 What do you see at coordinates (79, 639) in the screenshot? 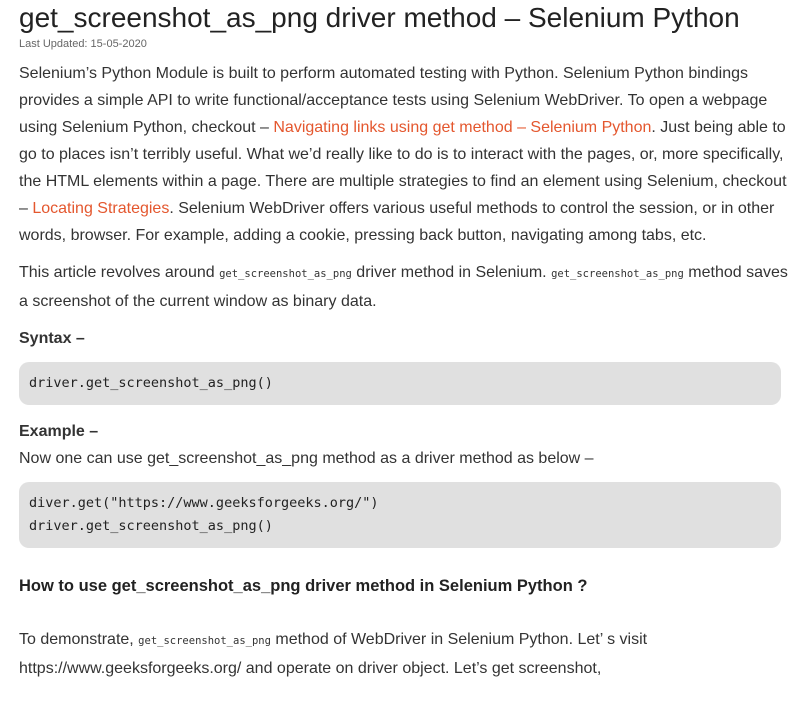
I see `demo-text-1: To demonstrate,` at bounding box center [79, 639].